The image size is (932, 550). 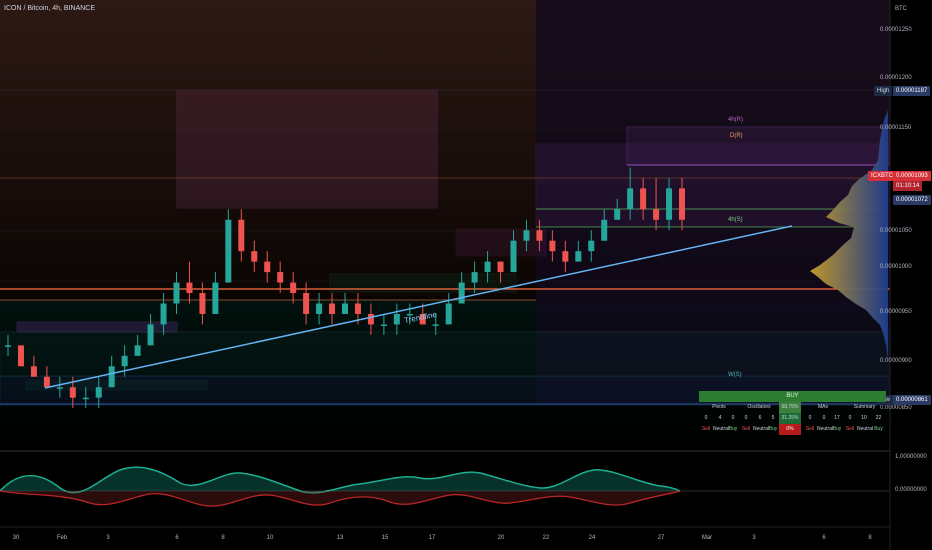 I want to click on last-price-tag: 0.00001093, so click(x=912, y=176).